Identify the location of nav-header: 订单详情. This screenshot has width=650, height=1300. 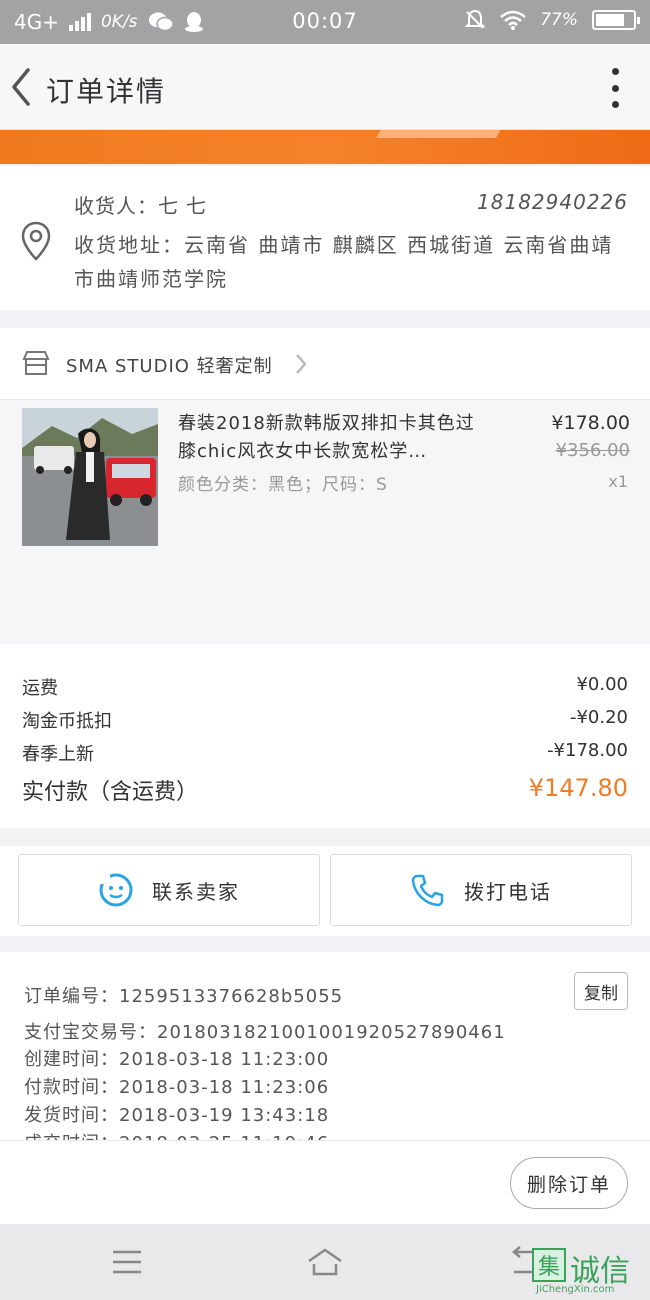
(325, 87).